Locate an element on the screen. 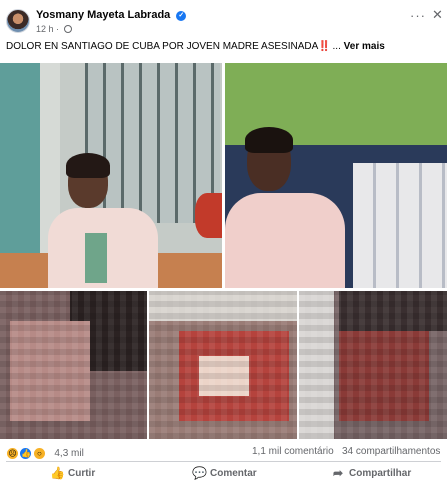 This screenshot has height=489, width=447. share-label: Compartilhar is located at coordinates (380, 473).